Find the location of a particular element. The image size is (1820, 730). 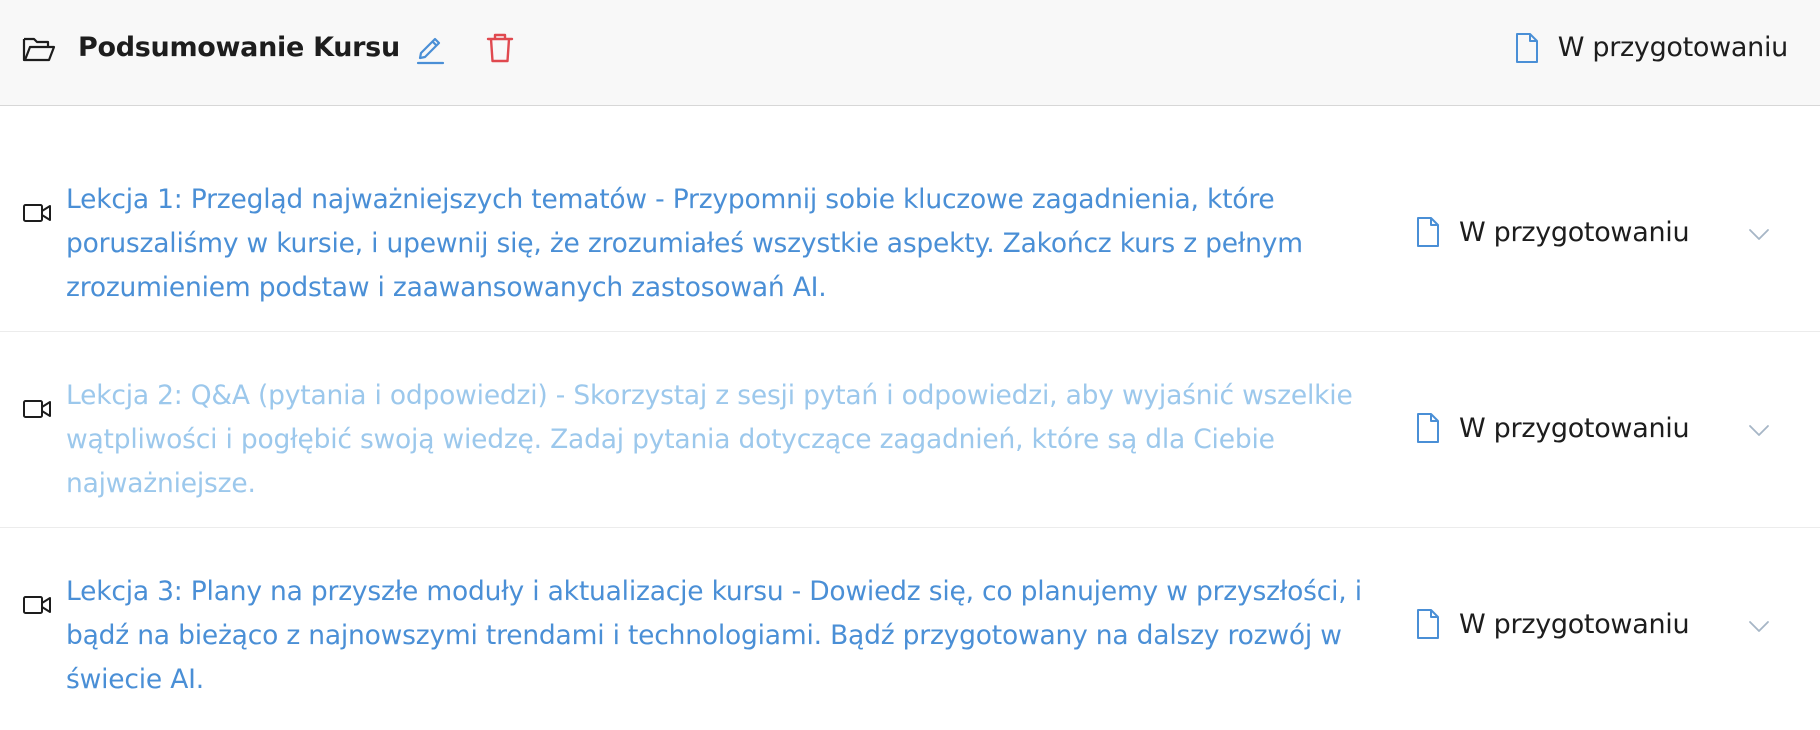

folder-open-icon is located at coordinates (39, 49).